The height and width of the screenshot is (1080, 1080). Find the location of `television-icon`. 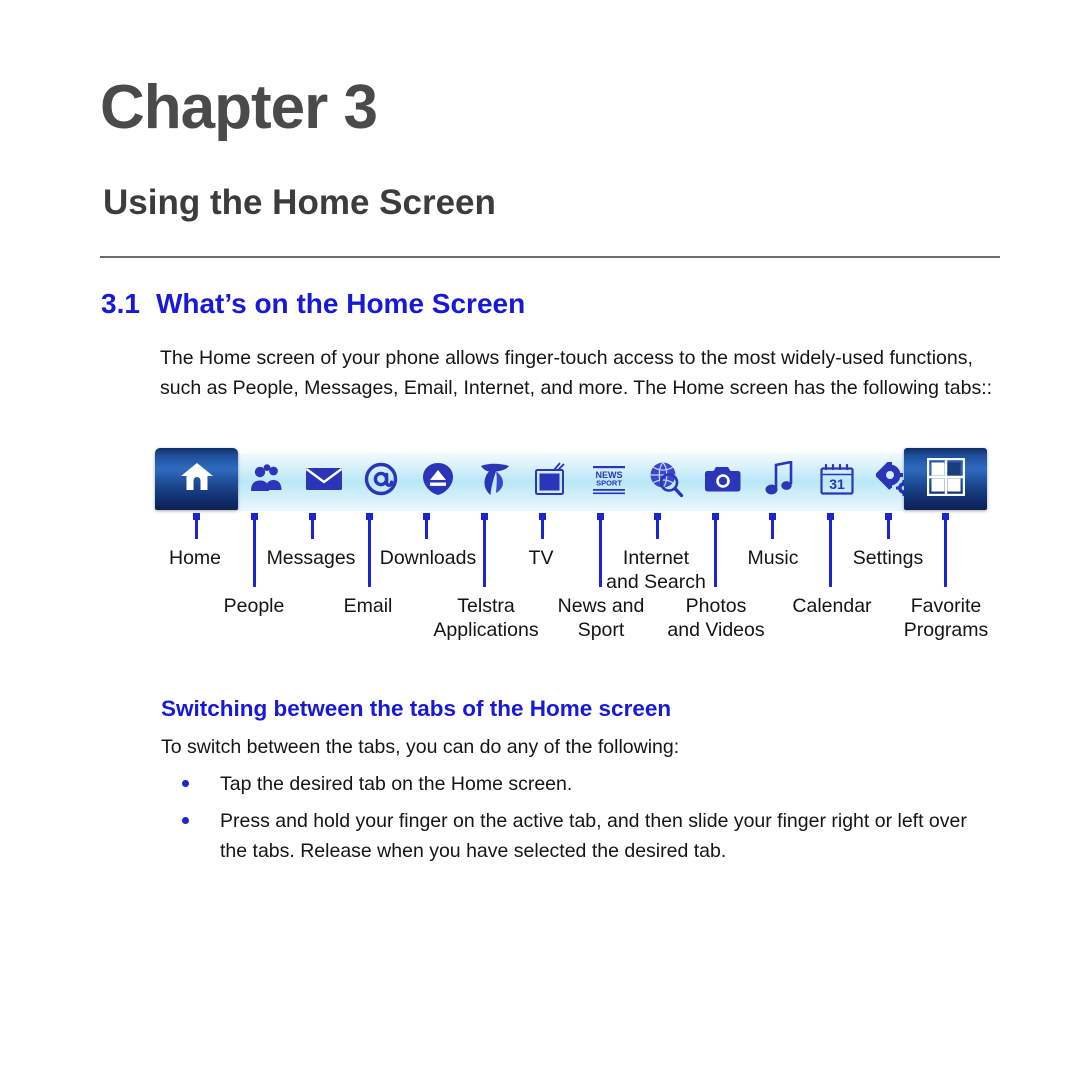

television-icon is located at coordinates (552, 479).